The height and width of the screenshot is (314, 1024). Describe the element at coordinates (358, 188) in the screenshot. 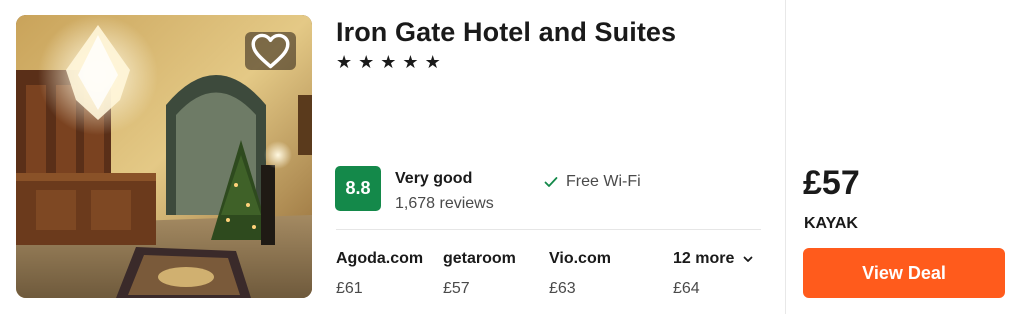

I see `review-score-badge: 8.8` at that location.